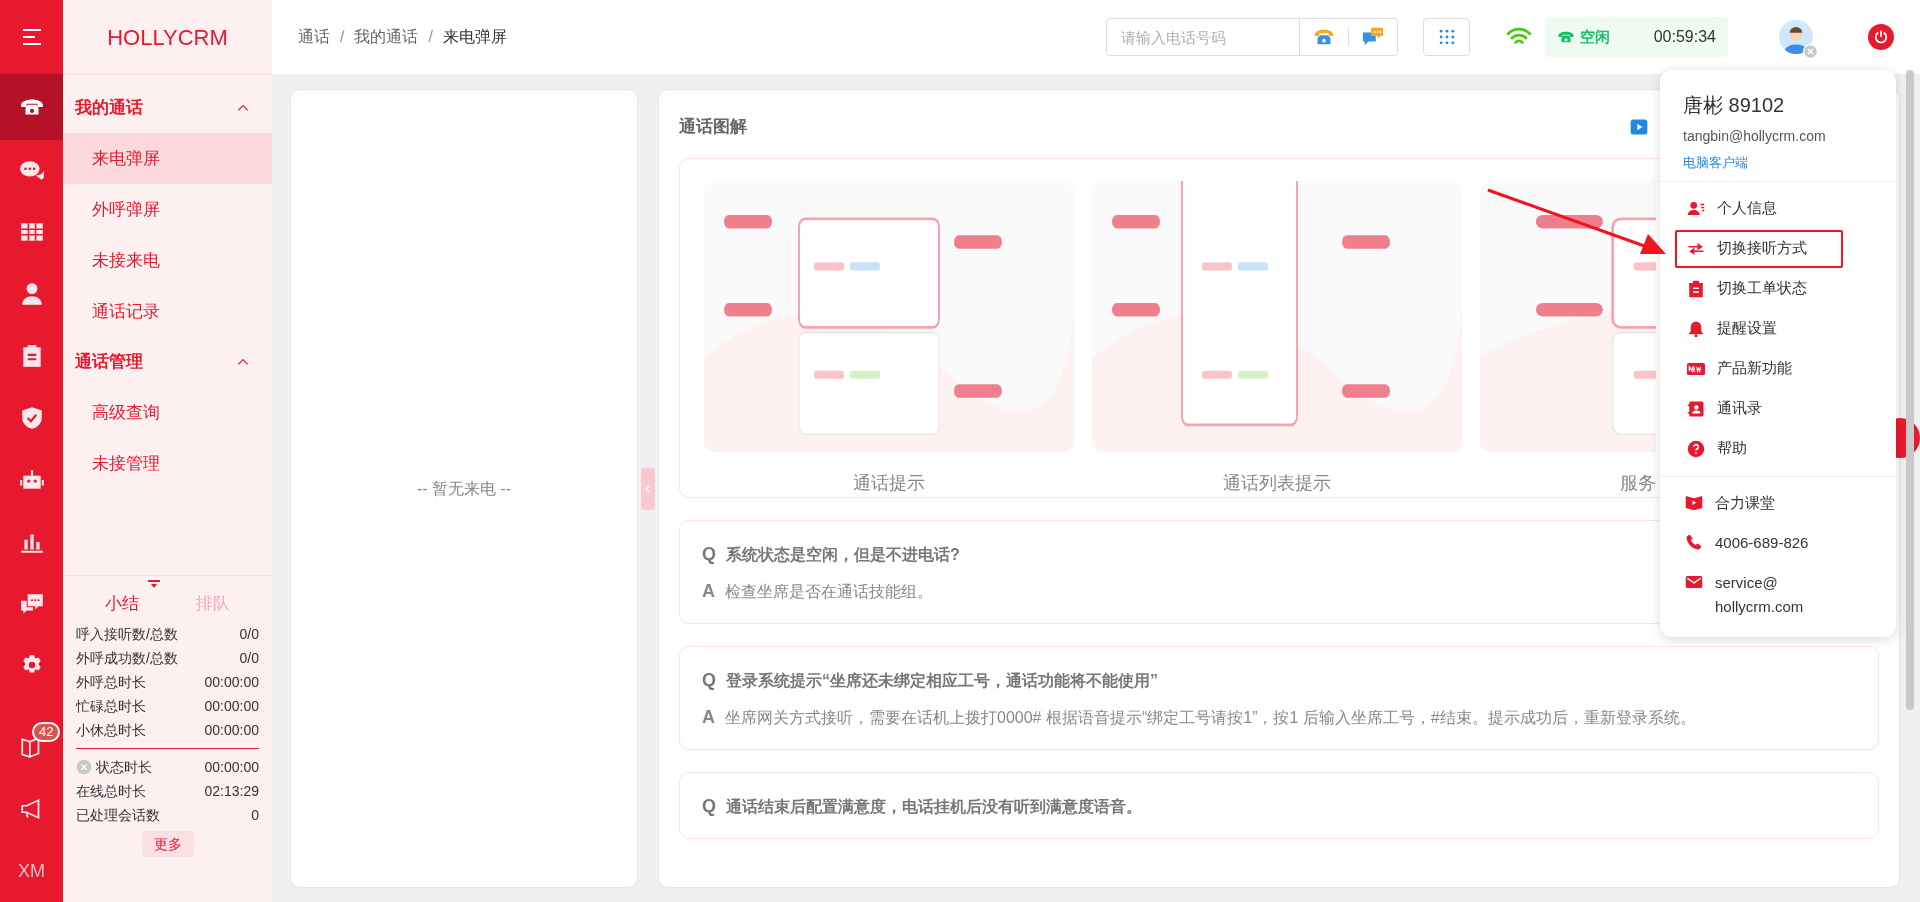 The height and width of the screenshot is (902, 1920). Describe the element at coordinates (109, 362) in the screenshot. I see `group-title: 通话管理` at that location.